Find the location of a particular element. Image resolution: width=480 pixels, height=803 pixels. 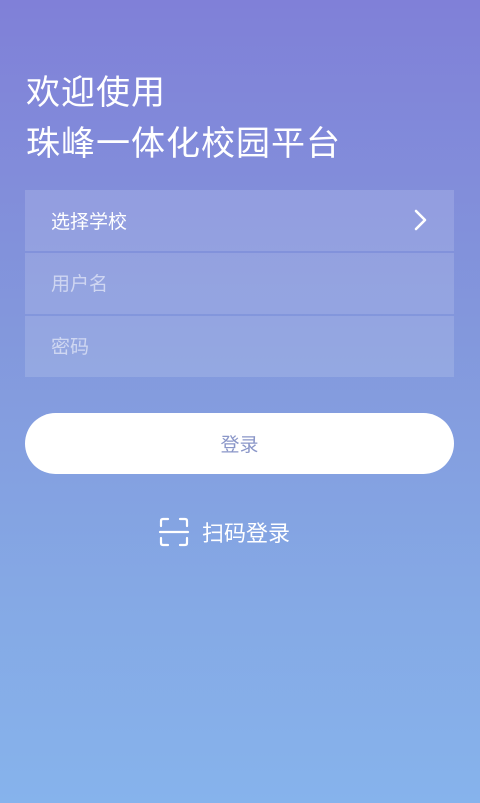

platform-name: 珠峰一体化校园平台 is located at coordinates (183, 144).